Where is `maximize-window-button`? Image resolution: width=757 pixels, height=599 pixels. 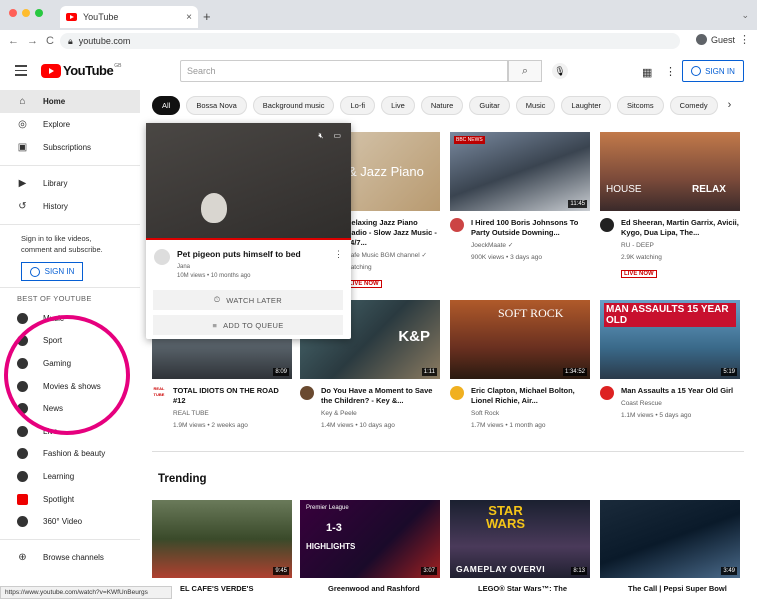
maximize-window-button is located at coordinates (39, 13).